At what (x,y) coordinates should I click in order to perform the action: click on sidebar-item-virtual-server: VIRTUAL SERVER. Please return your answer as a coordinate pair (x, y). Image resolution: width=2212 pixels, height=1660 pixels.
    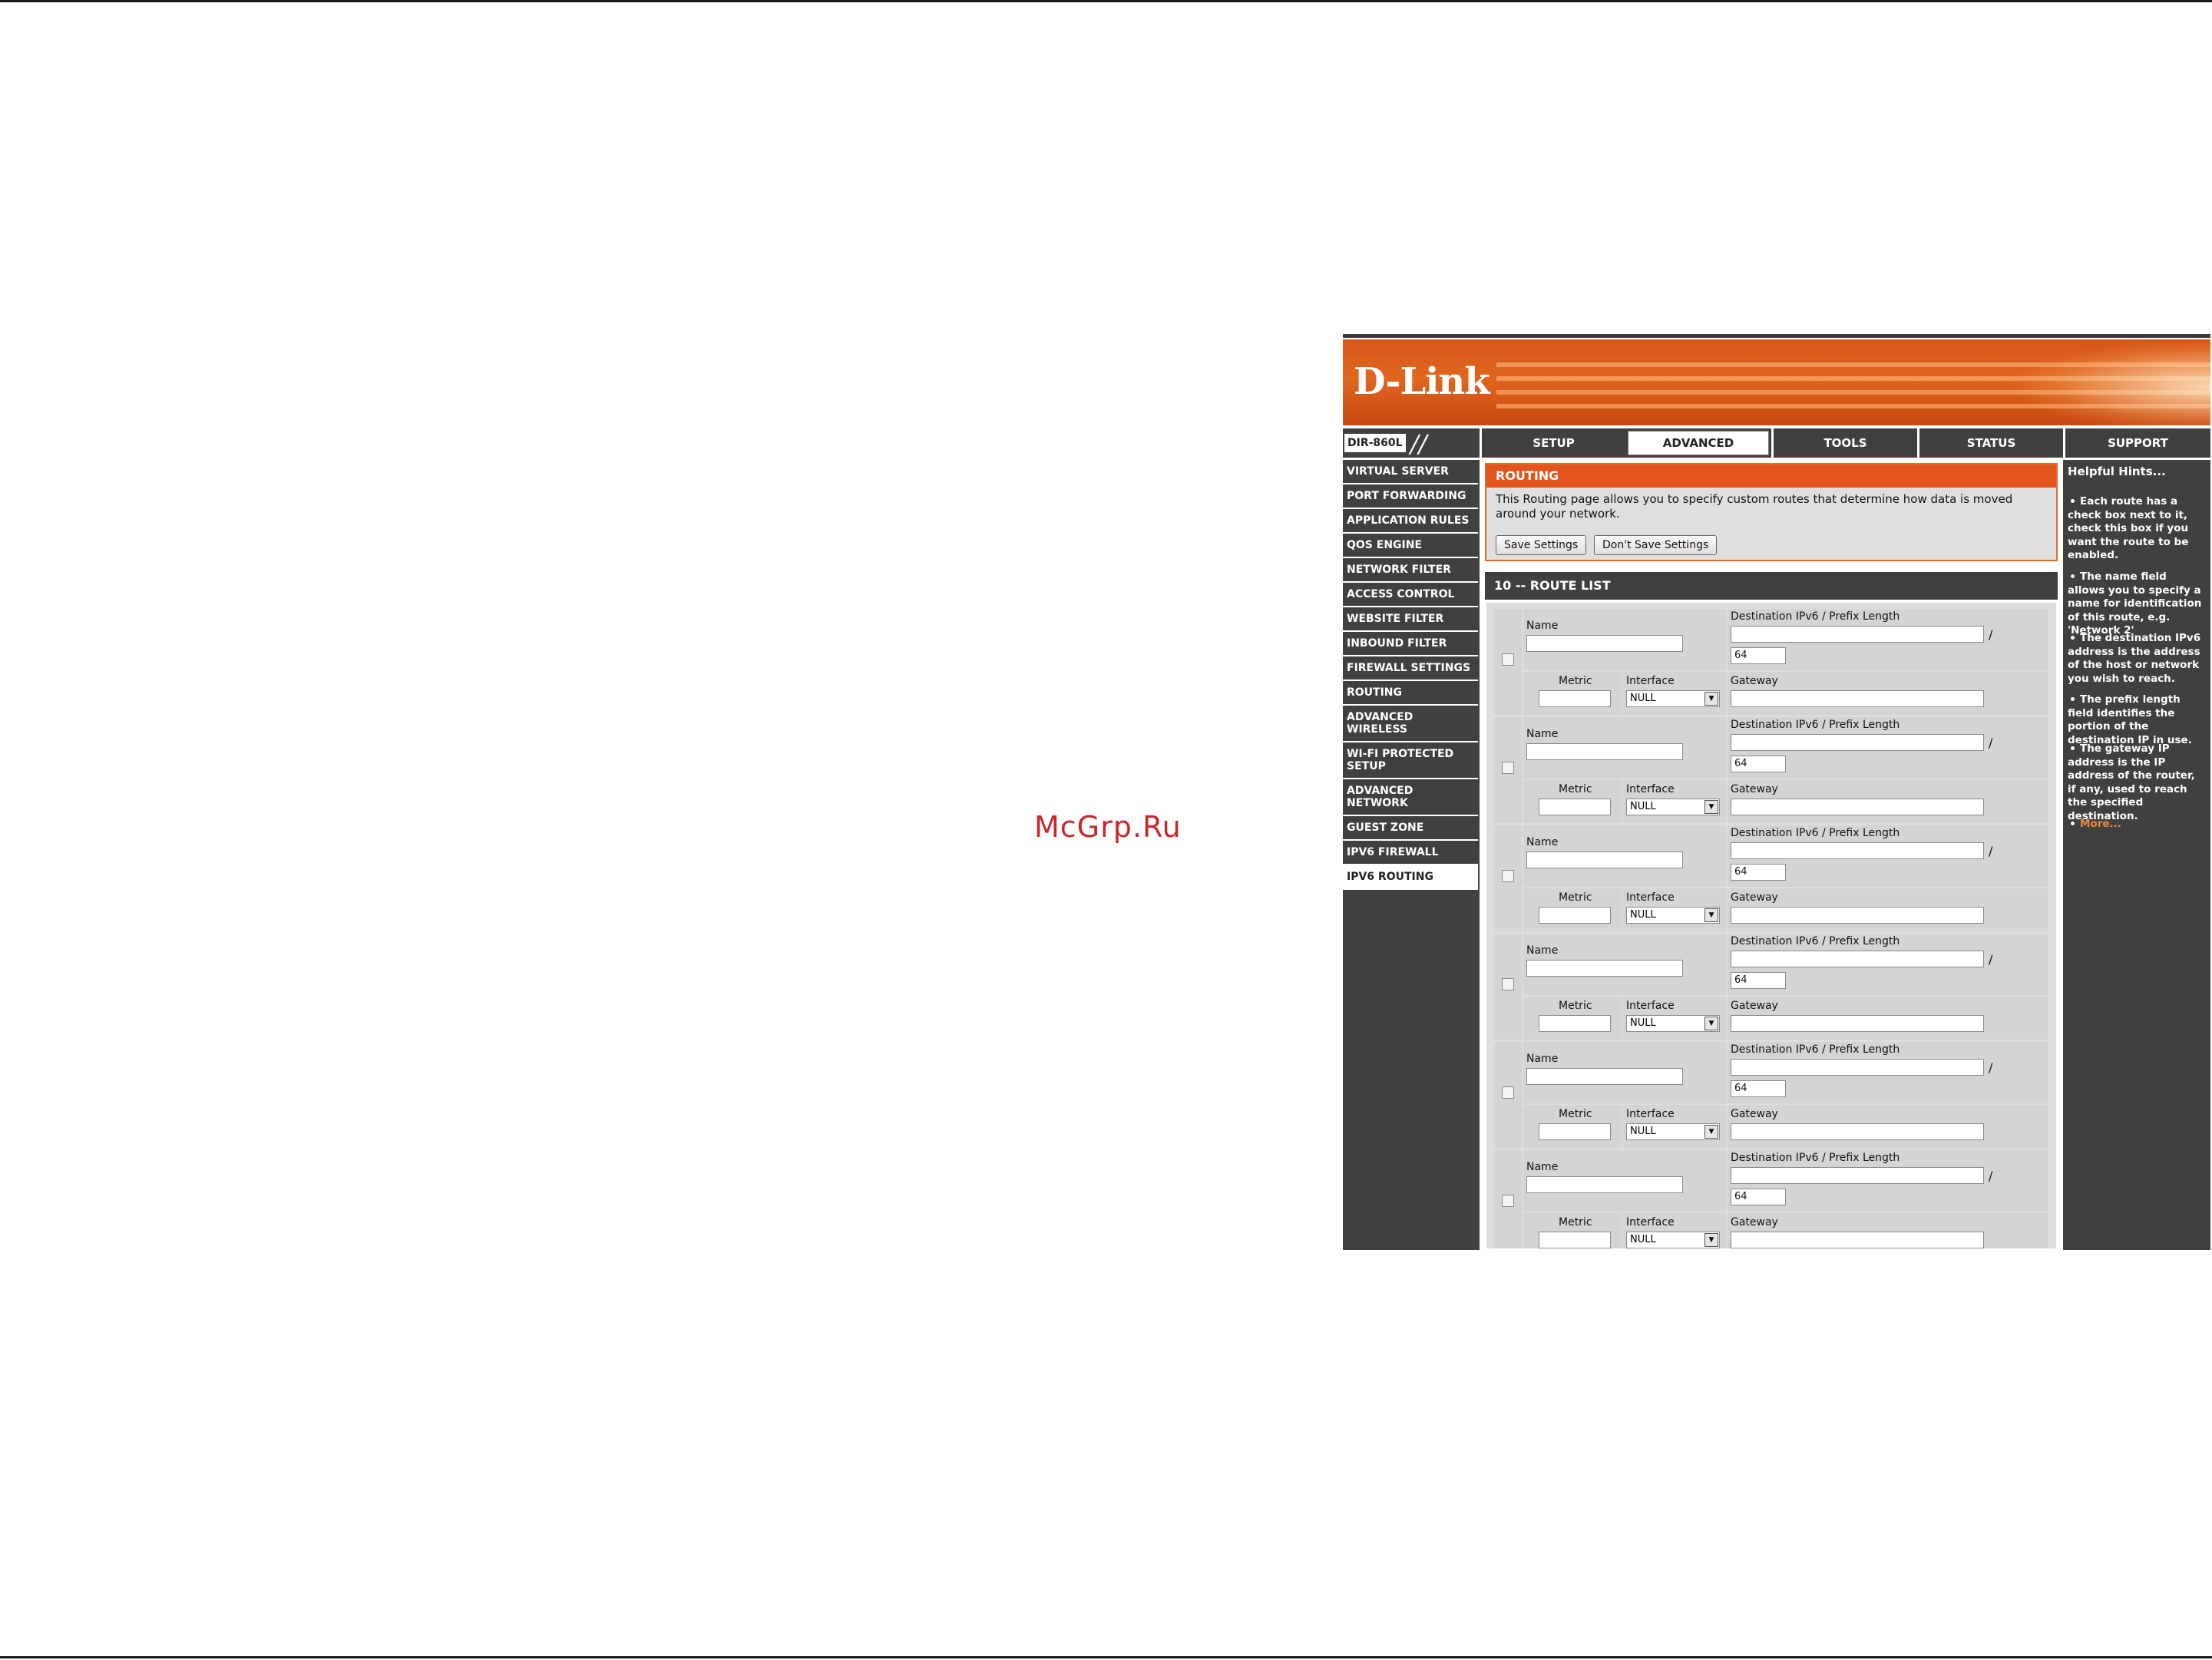
    Looking at the image, I should click on (1410, 472).